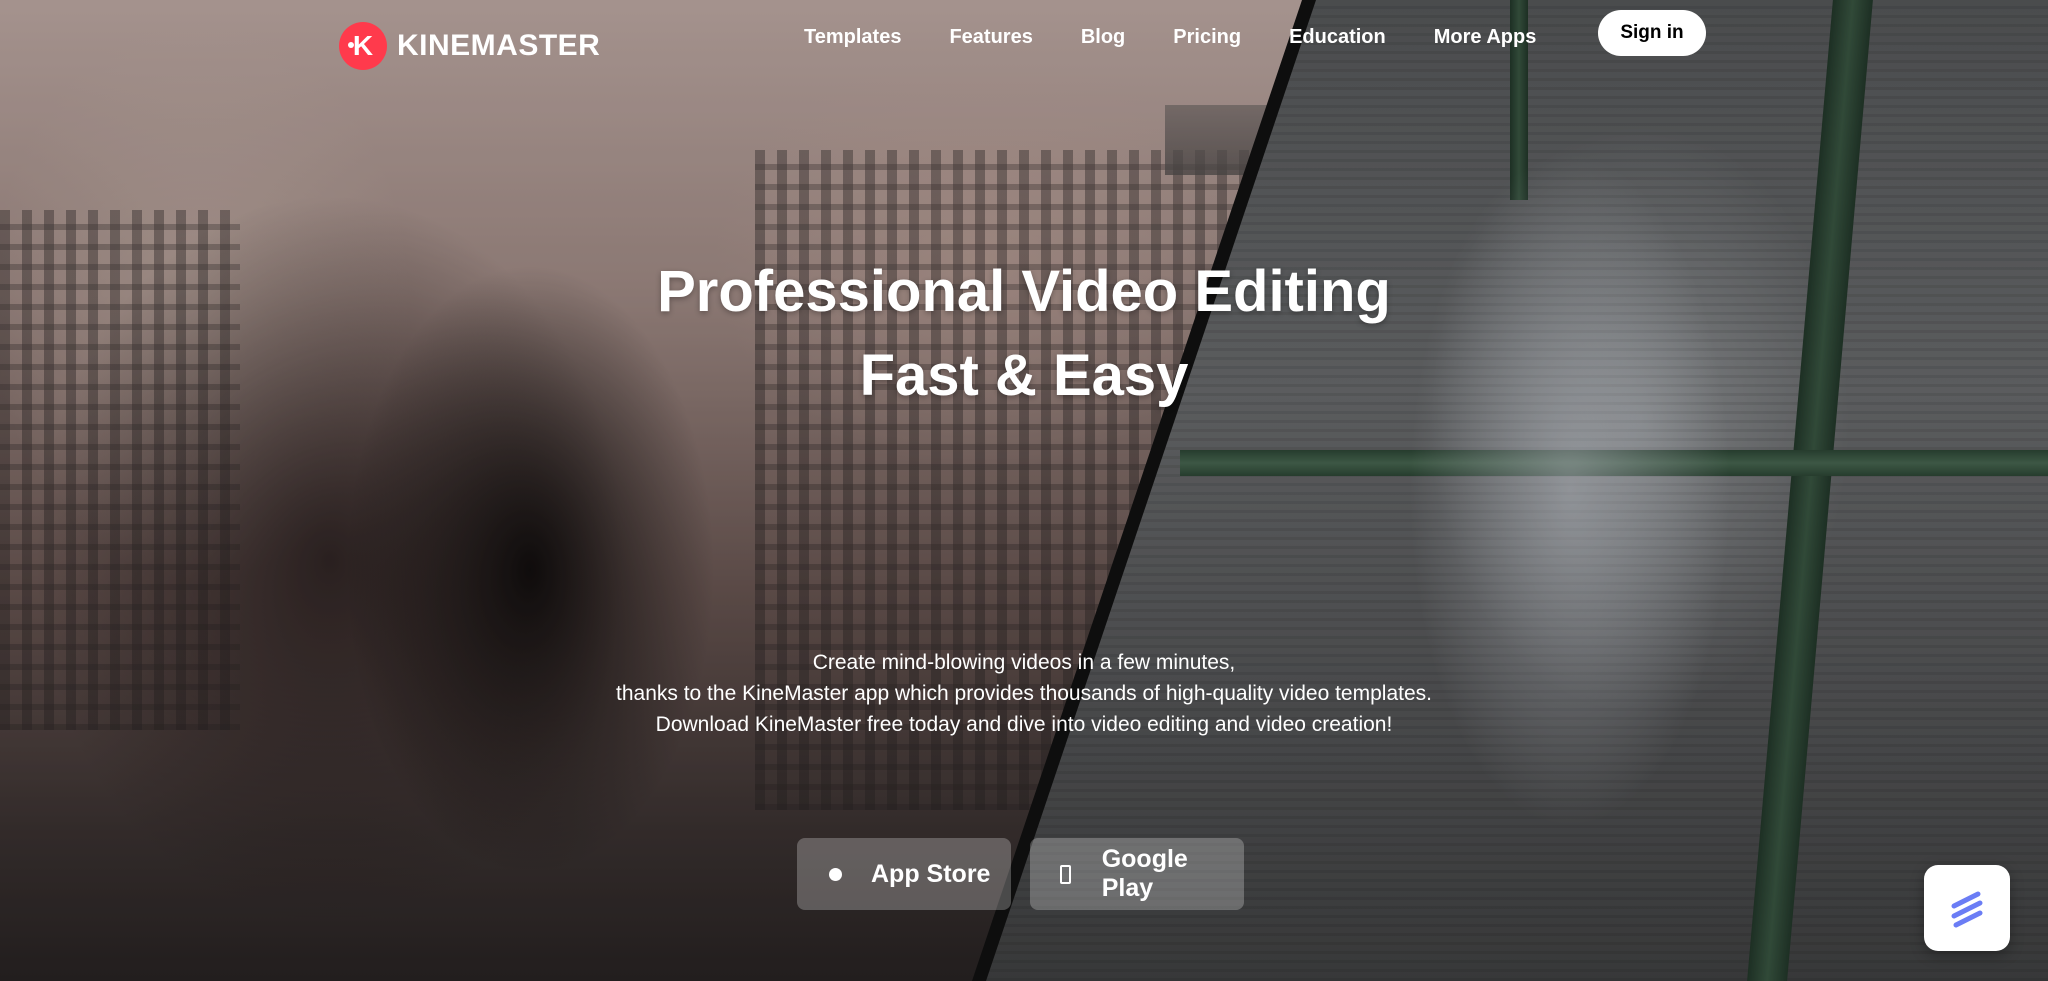  What do you see at coordinates (835, 874) in the screenshot?
I see `apple-icon` at bounding box center [835, 874].